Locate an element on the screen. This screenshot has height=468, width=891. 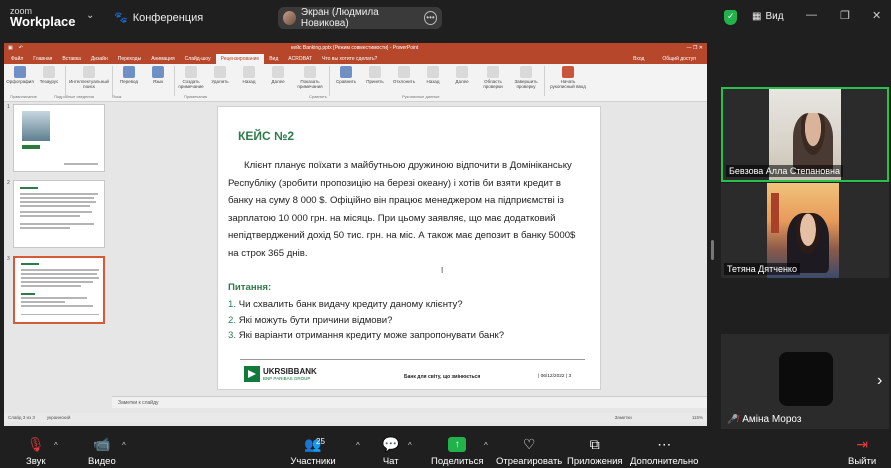
thumbnail-logo is located at coordinates (31, 147).